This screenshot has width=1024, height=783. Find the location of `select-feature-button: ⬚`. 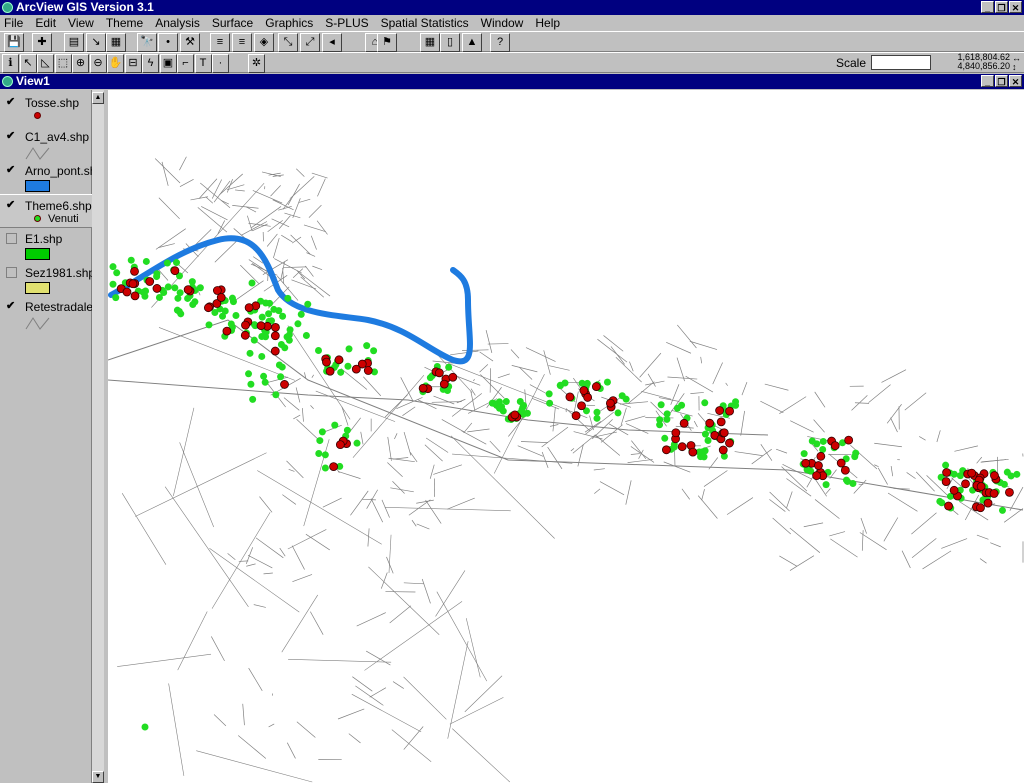

select-feature-button: ⬚ is located at coordinates (63, 63).